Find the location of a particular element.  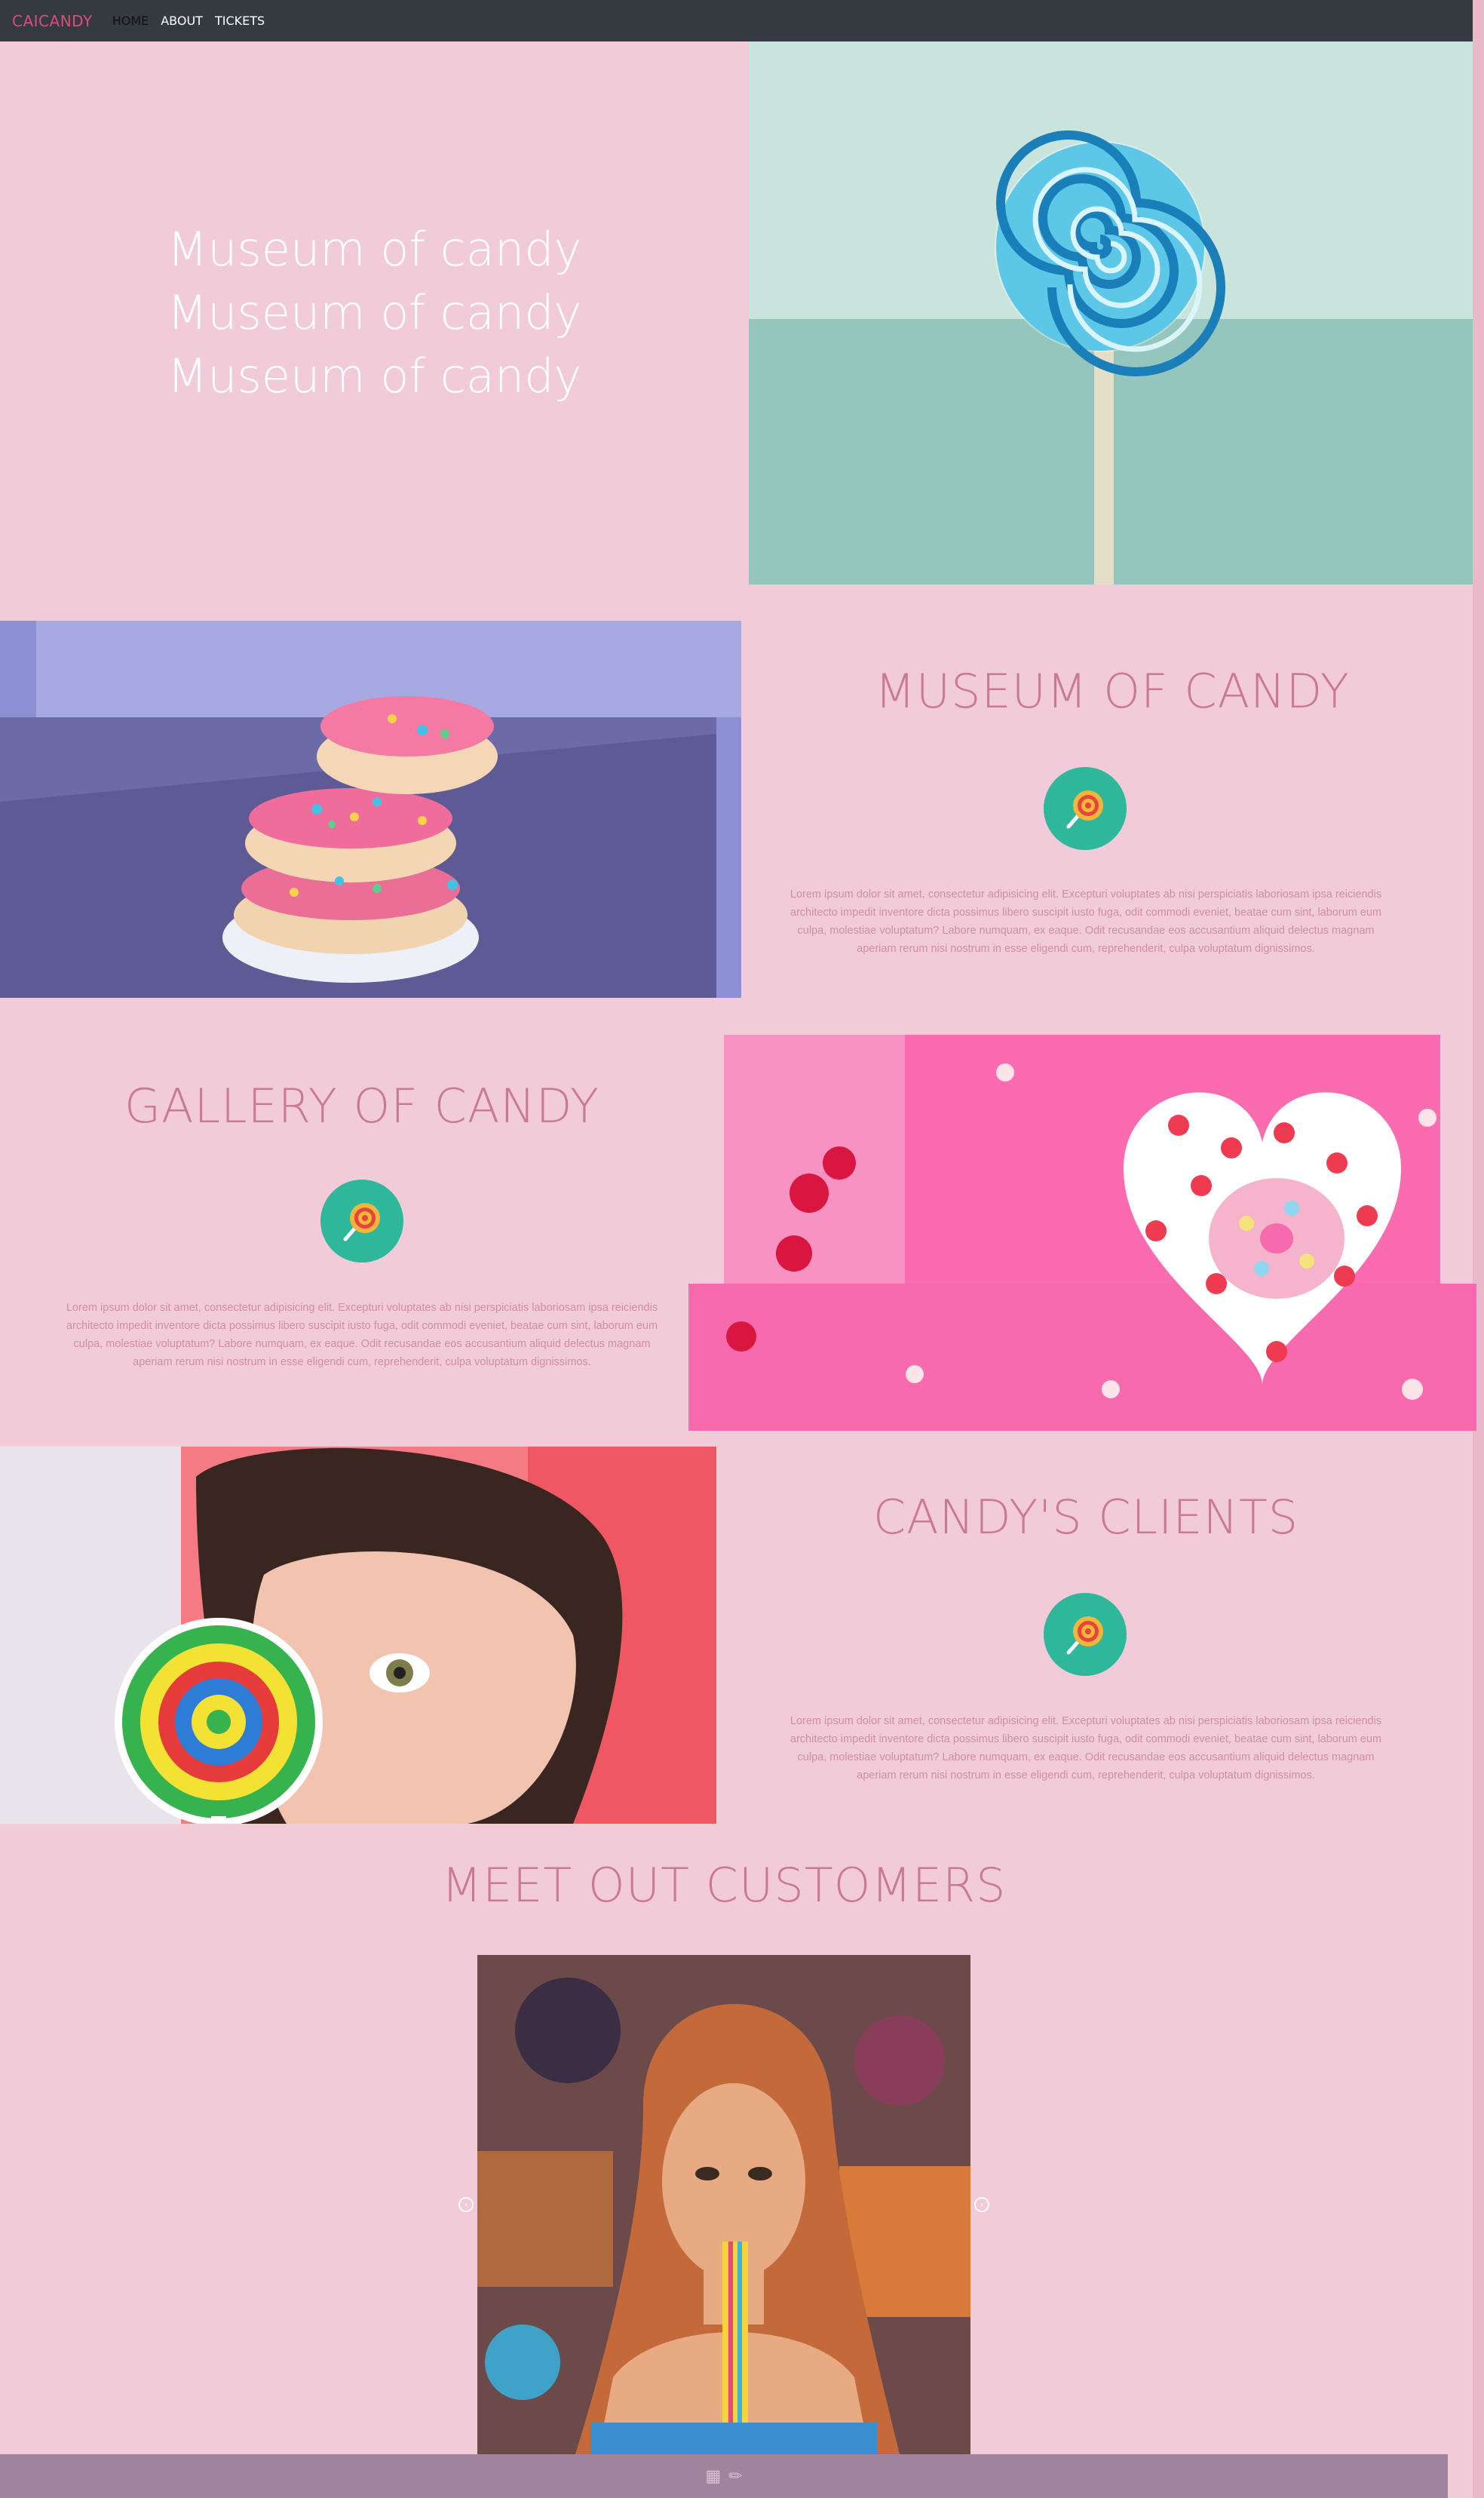

section-title-museum: MUSEUM OF CANDY is located at coordinates (1112, 691).